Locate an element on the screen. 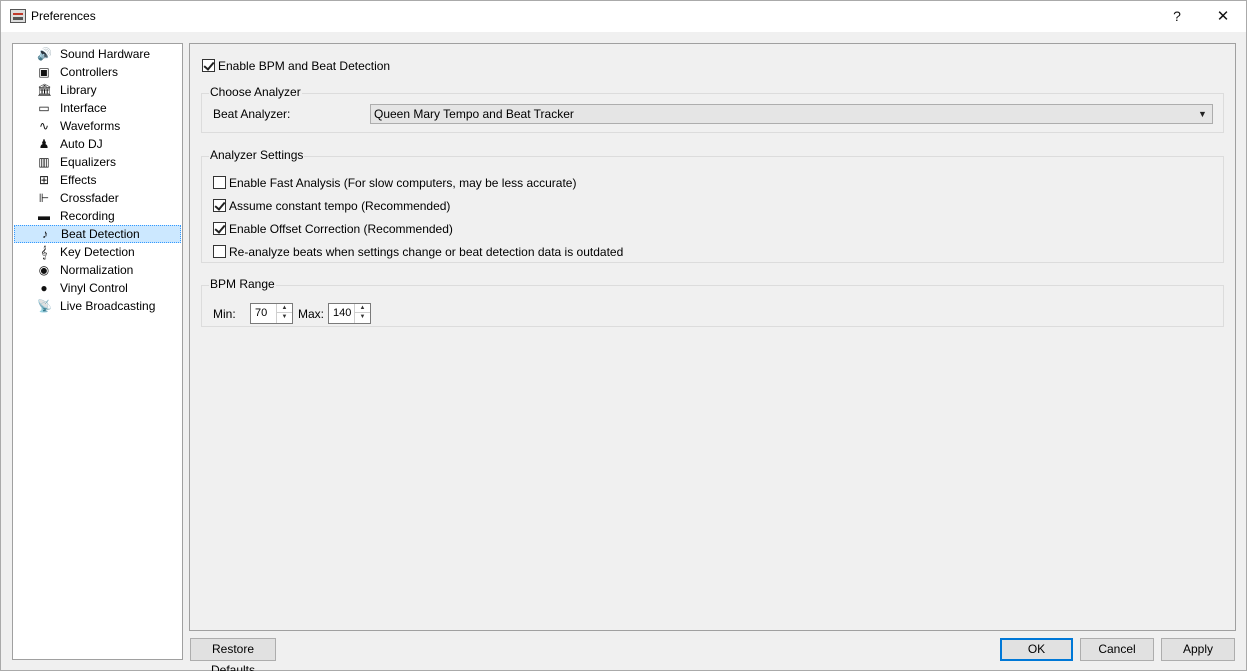  recording-icon: ▬ is located at coordinates (44, 216).